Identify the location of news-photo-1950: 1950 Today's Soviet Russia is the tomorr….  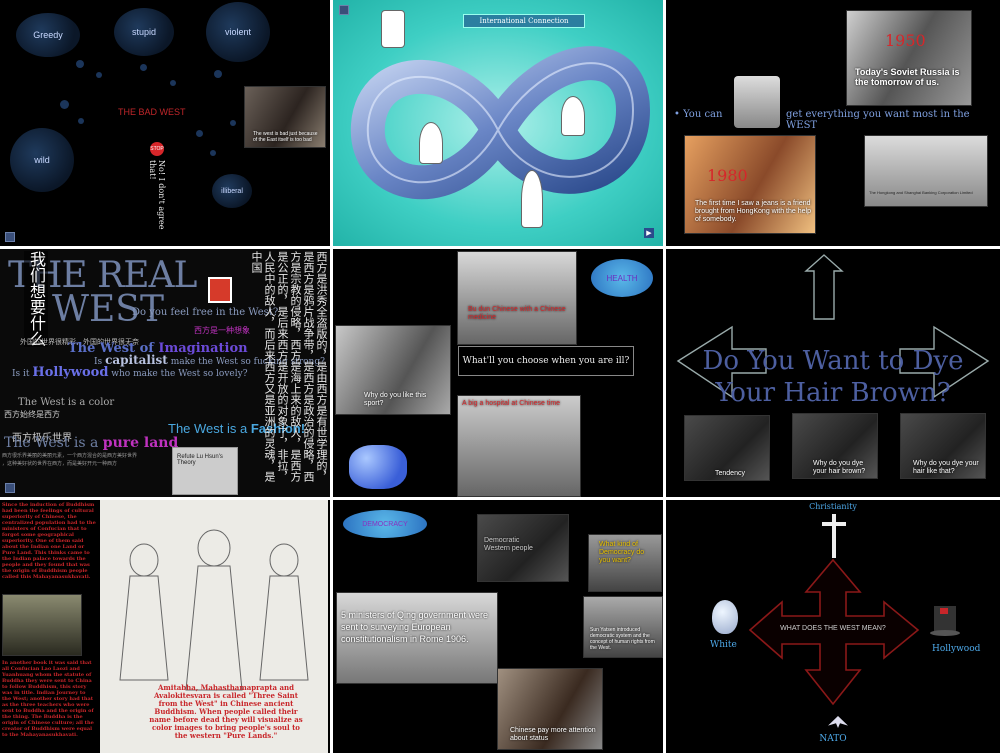
(909, 58).